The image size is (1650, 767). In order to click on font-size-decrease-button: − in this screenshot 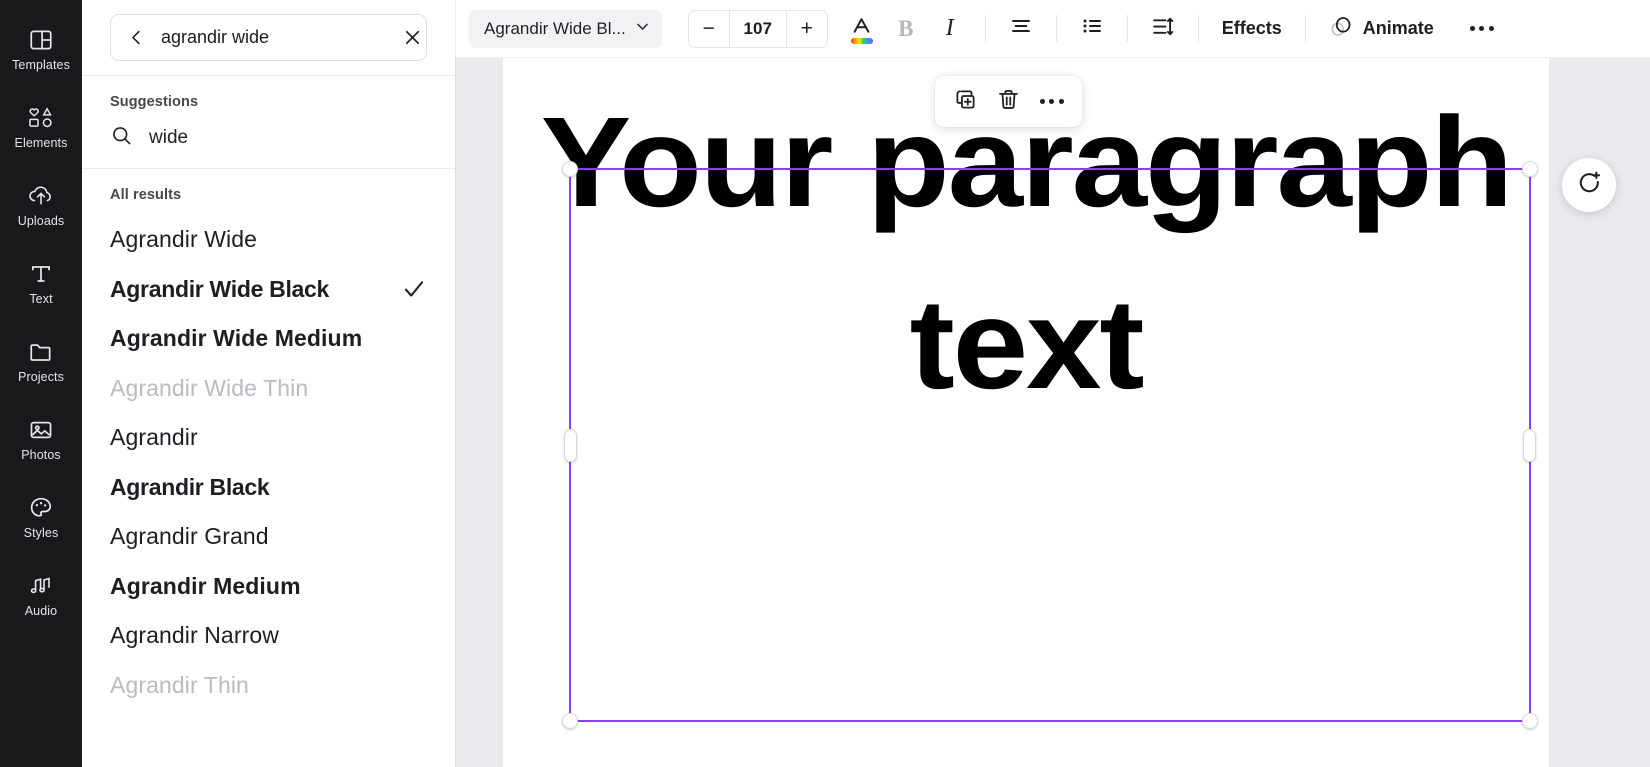, I will do `click(709, 29)`.